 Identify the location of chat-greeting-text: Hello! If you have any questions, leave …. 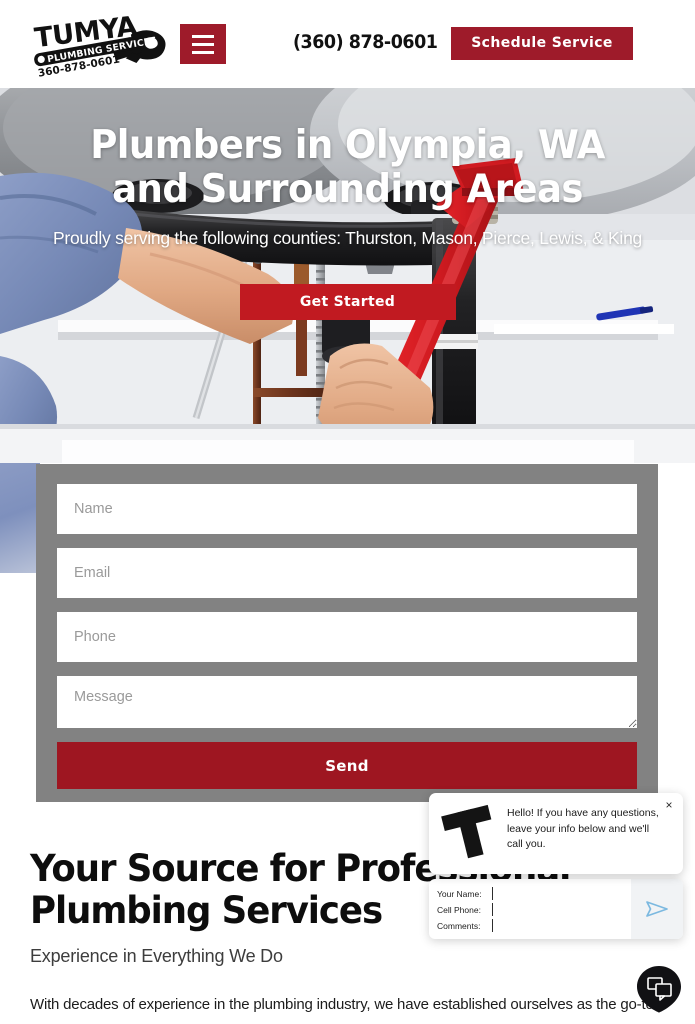
(583, 829).